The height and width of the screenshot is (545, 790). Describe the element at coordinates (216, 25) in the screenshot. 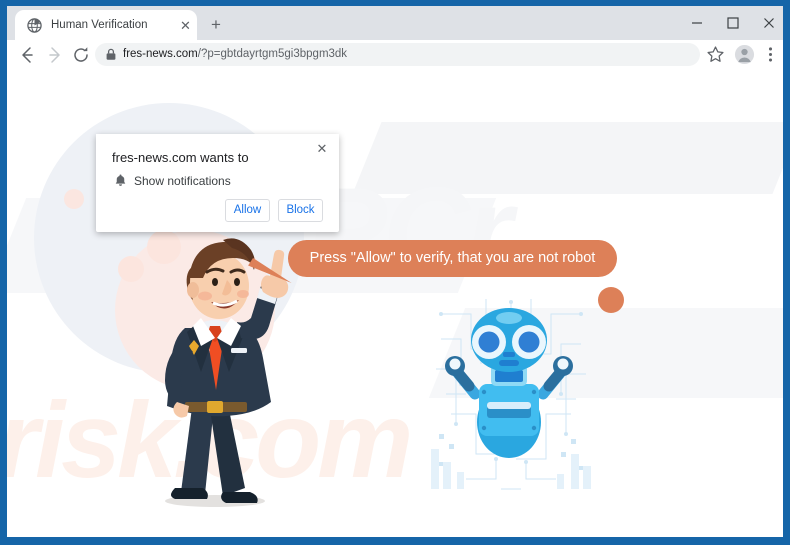

I see `new-tab-button: +` at that location.